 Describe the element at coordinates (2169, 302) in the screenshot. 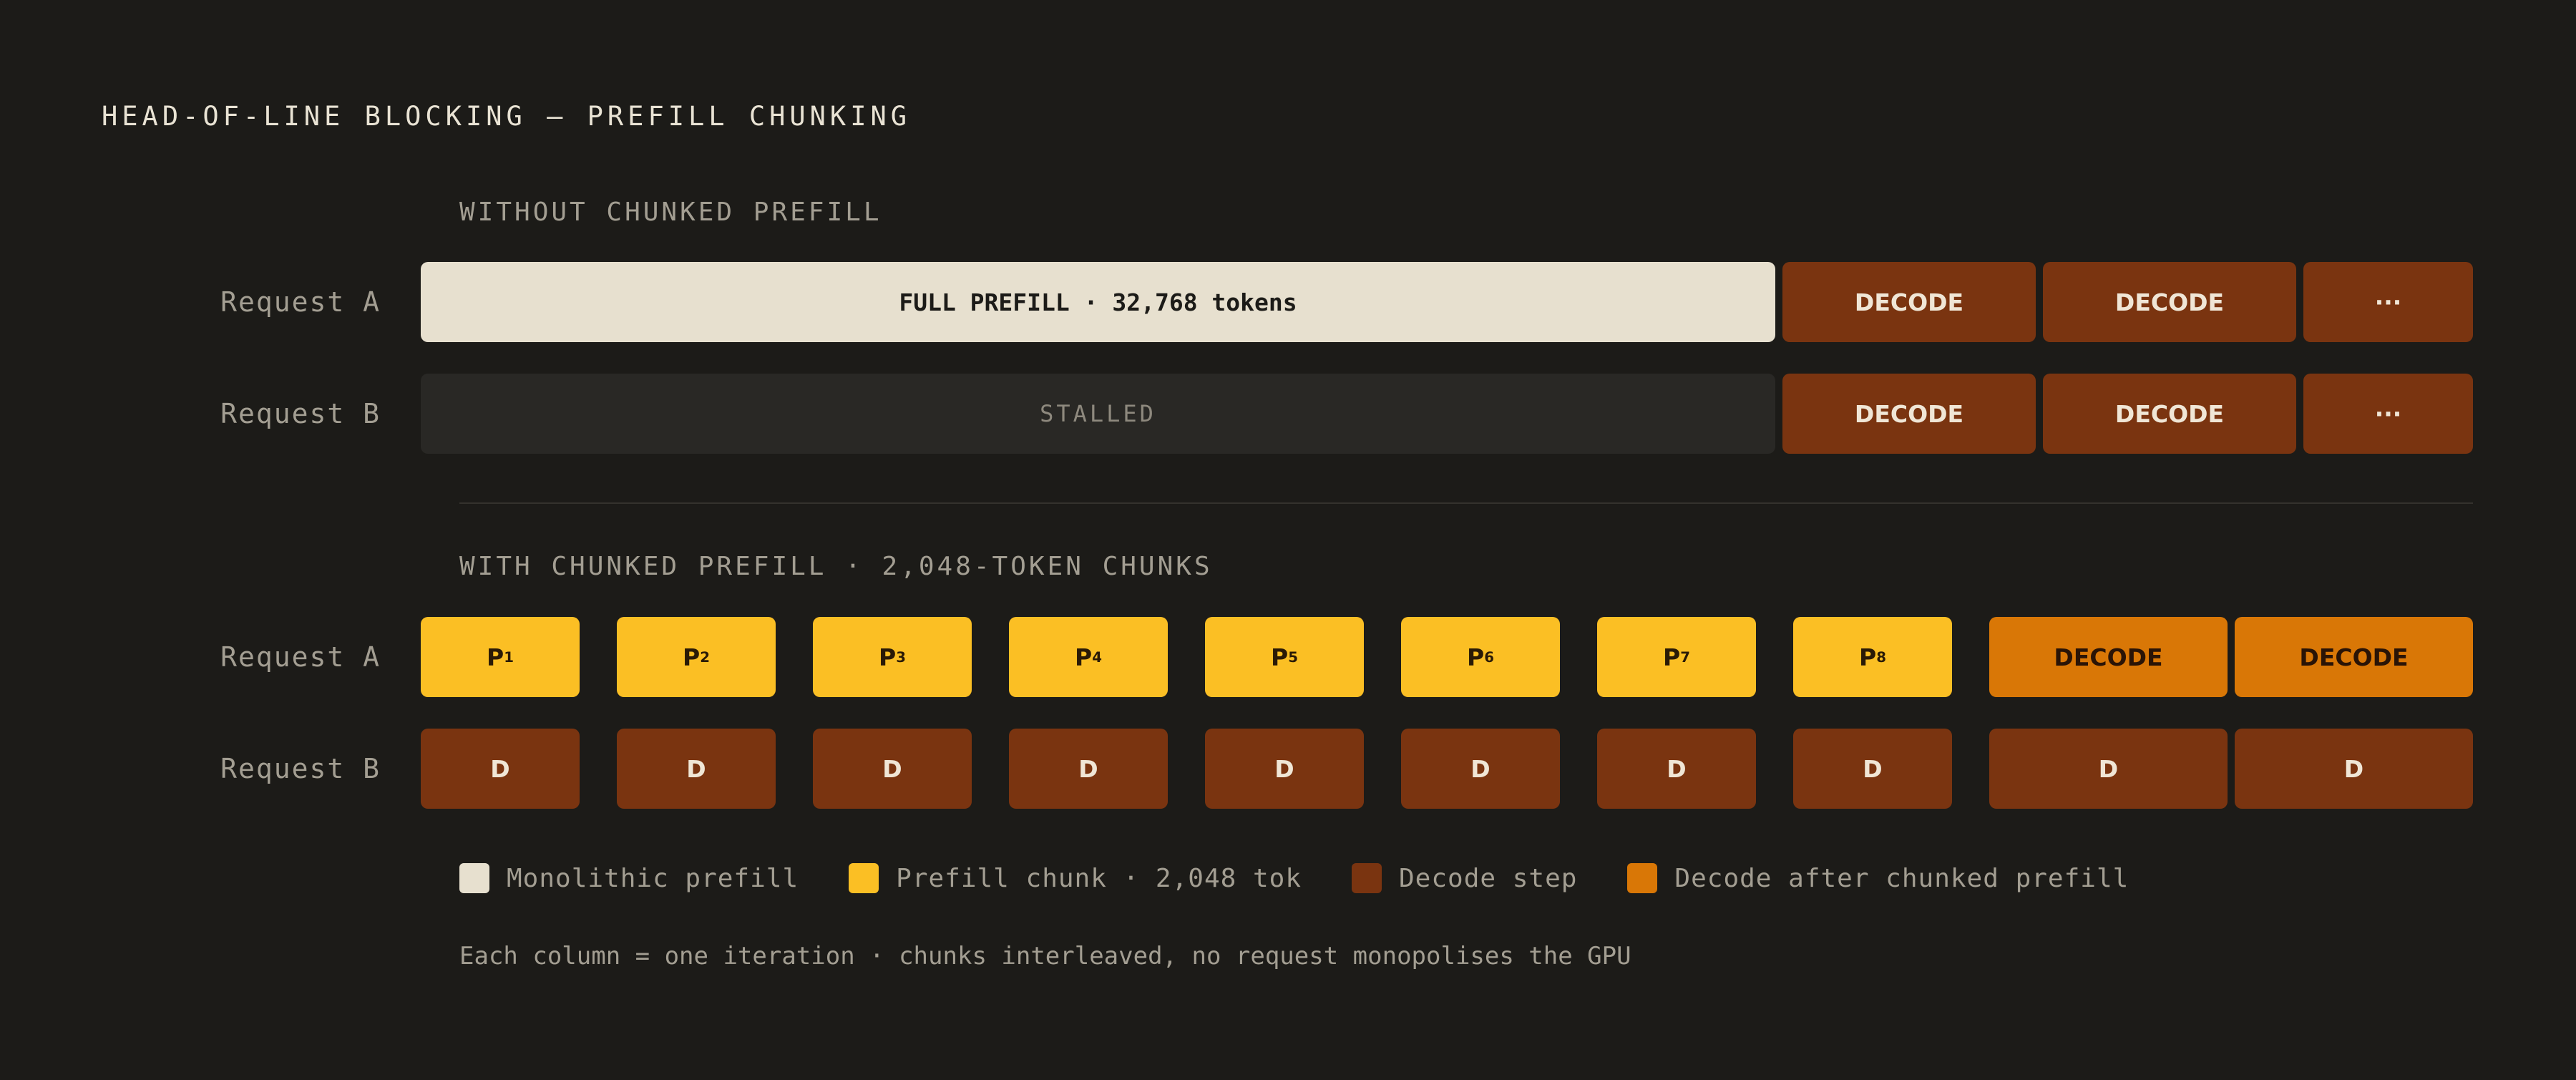

I see `decode-block-a2: DECODE` at that location.